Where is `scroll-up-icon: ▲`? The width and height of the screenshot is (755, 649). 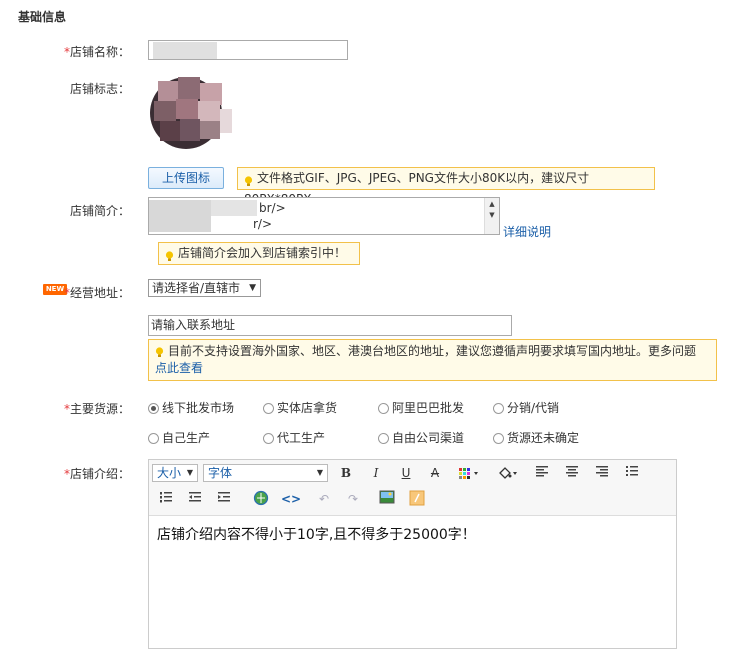 scroll-up-icon: ▲ is located at coordinates (492, 204).